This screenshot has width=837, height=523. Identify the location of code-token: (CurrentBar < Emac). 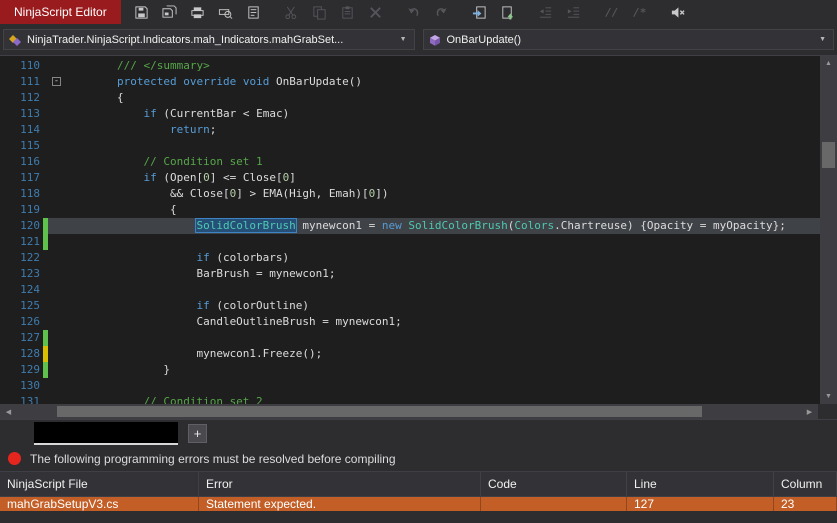
(223, 113).